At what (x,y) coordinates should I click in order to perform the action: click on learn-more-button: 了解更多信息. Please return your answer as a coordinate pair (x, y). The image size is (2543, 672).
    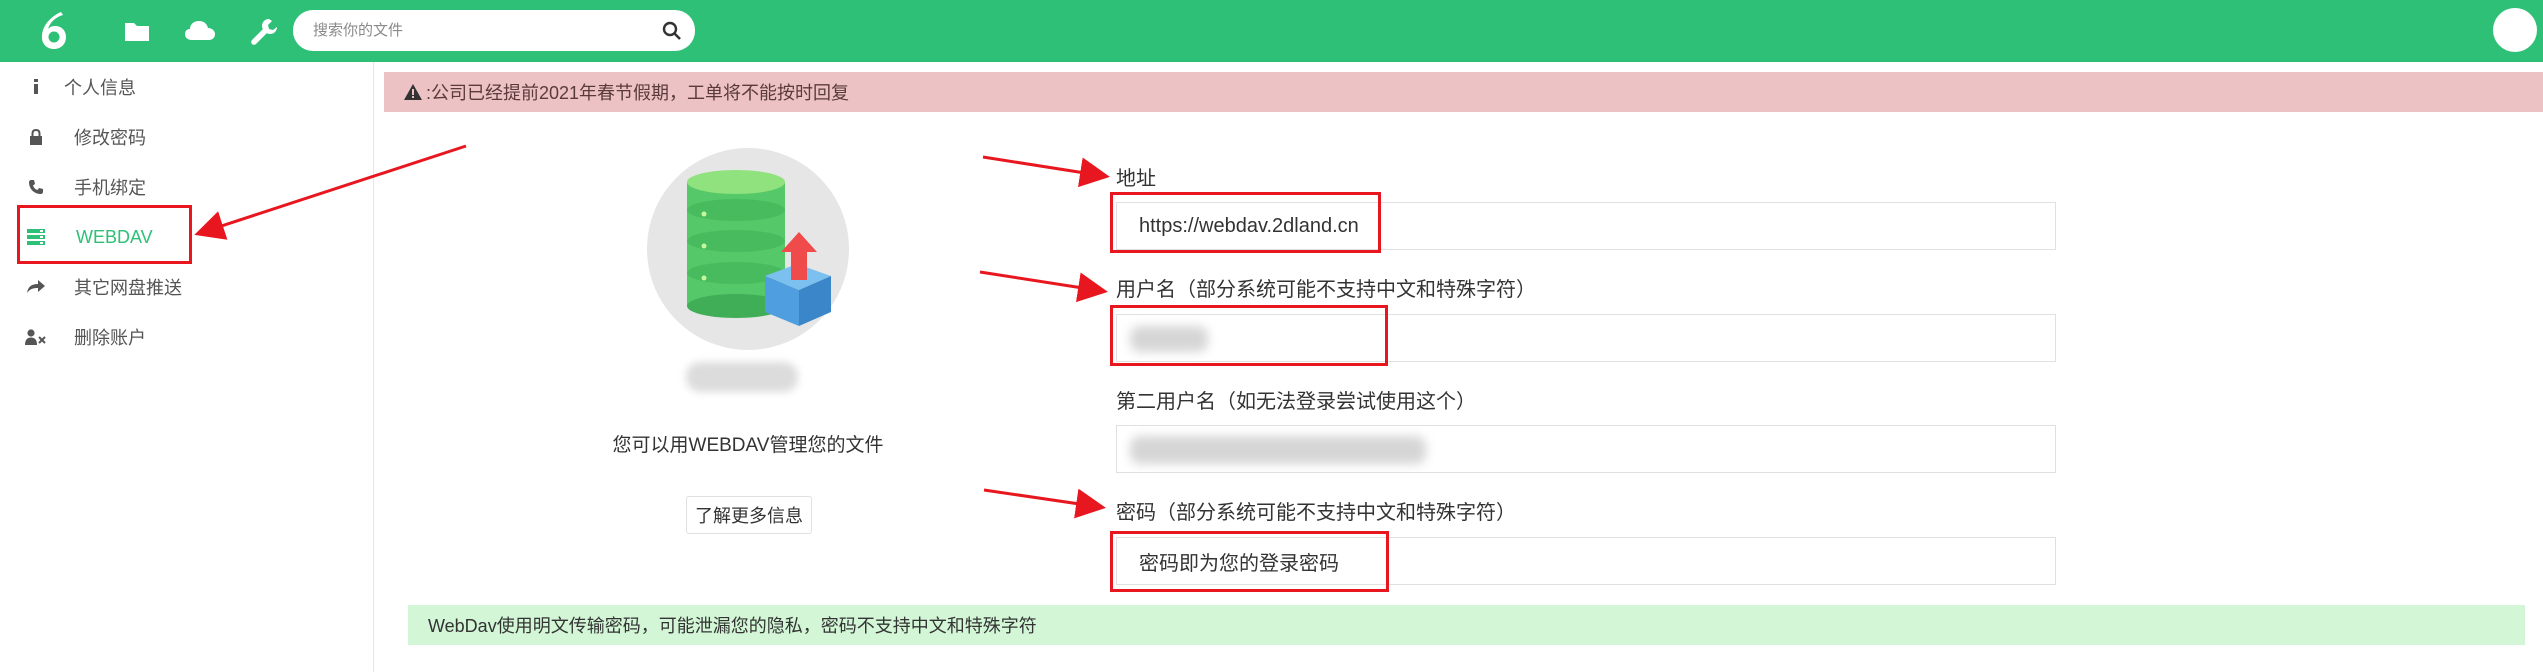
    Looking at the image, I should click on (749, 515).